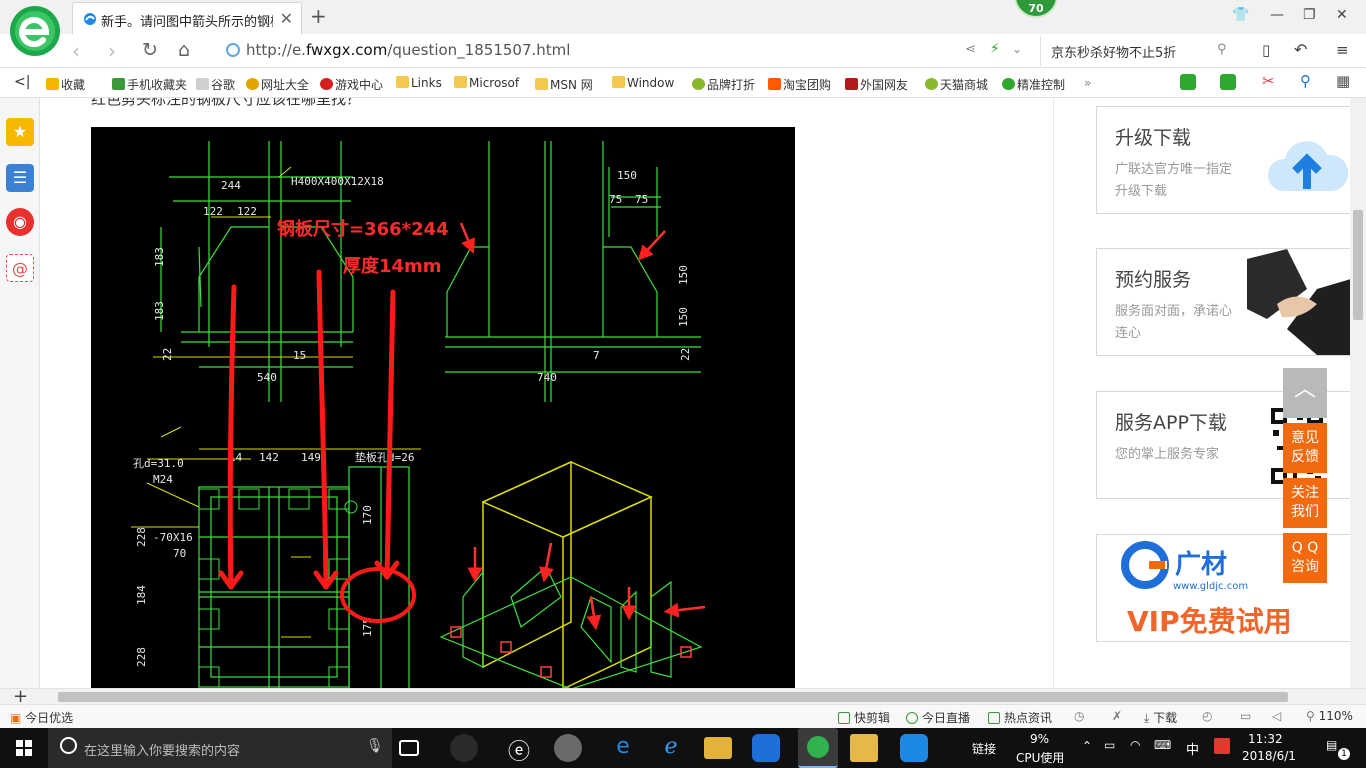 The height and width of the screenshot is (768, 1366). What do you see at coordinates (568, 748) in the screenshot?
I see `chrome-like-icon` at bounding box center [568, 748].